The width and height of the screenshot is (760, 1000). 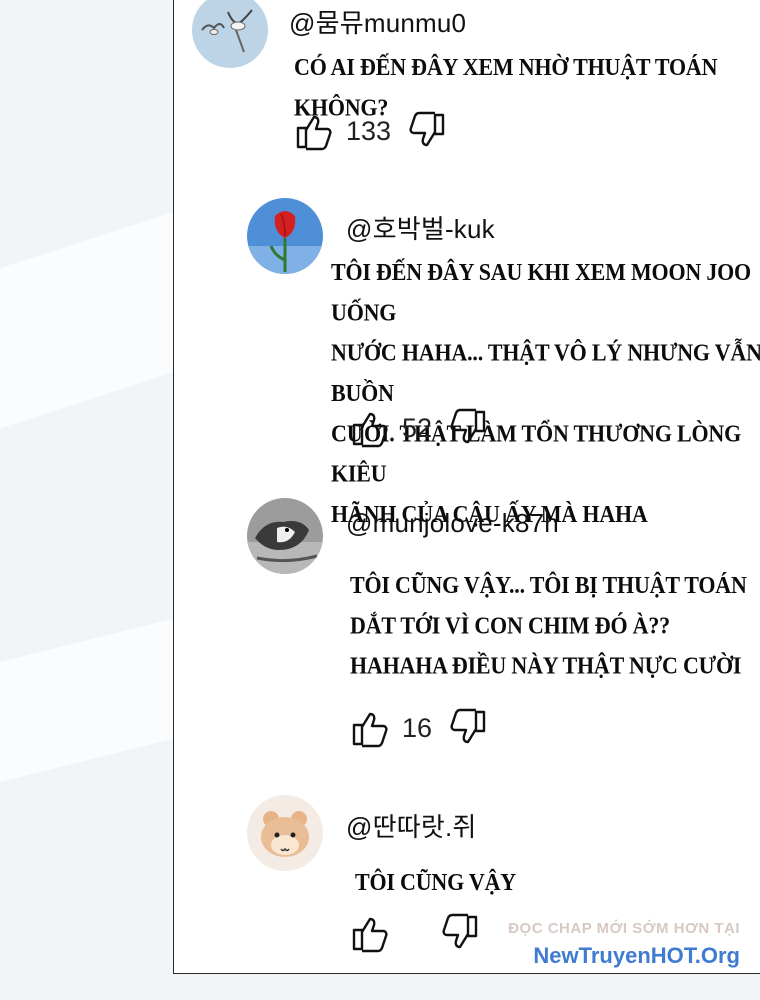 What do you see at coordinates (452, 523) in the screenshot?
I see `comment-author: @munjolove-k87h` at bounding box center [452, 523].